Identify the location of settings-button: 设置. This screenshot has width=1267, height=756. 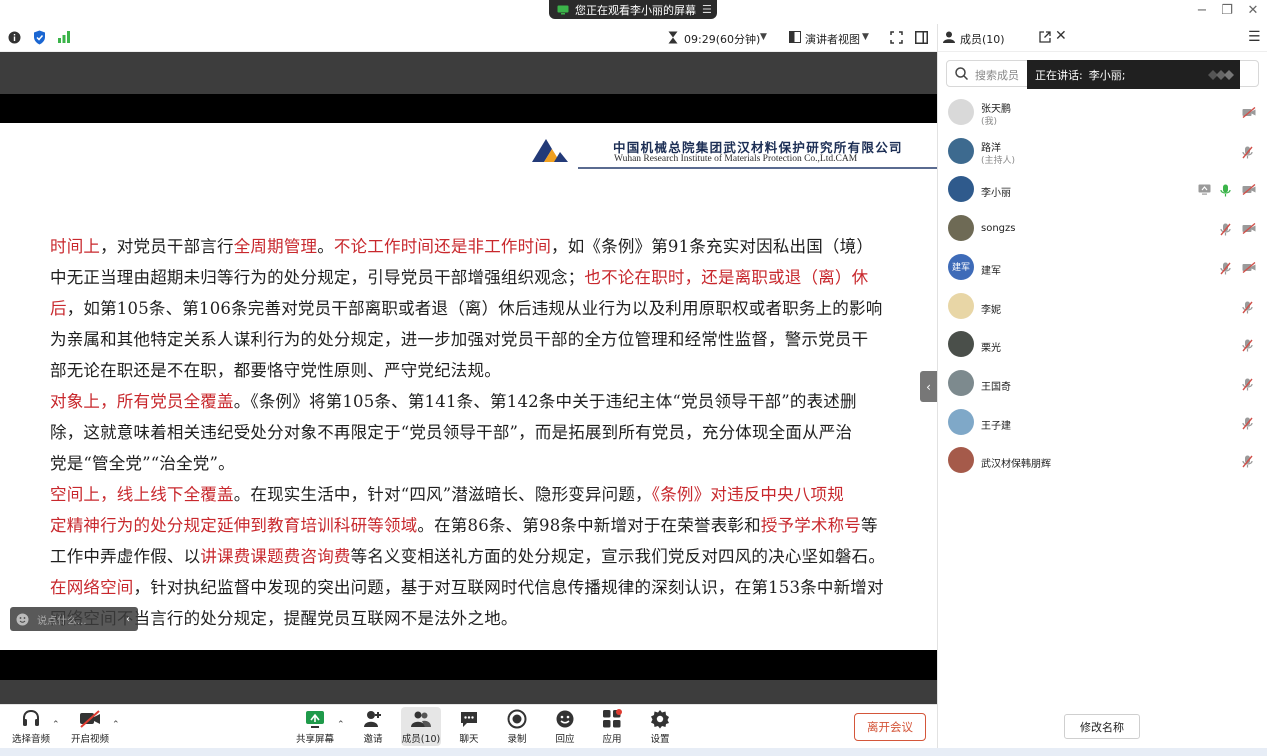
(660, 730).